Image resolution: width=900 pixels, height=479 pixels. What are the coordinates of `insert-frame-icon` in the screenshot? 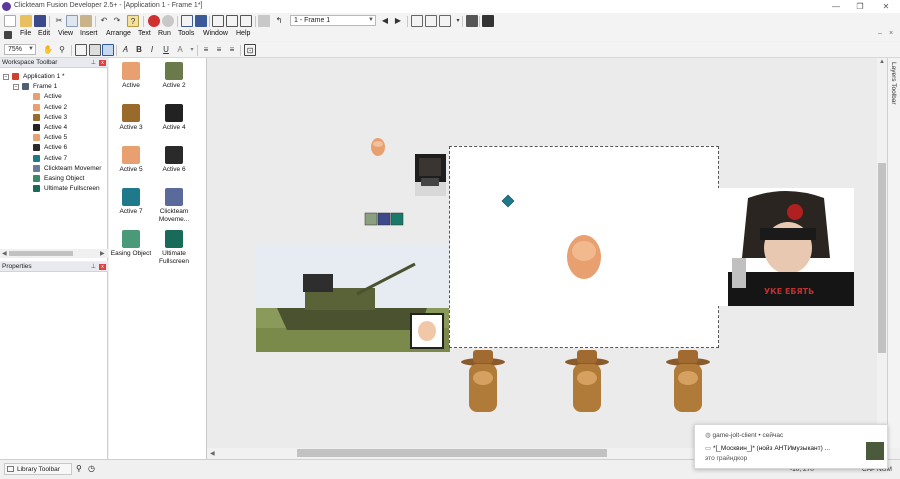 It's located at (417, 21).